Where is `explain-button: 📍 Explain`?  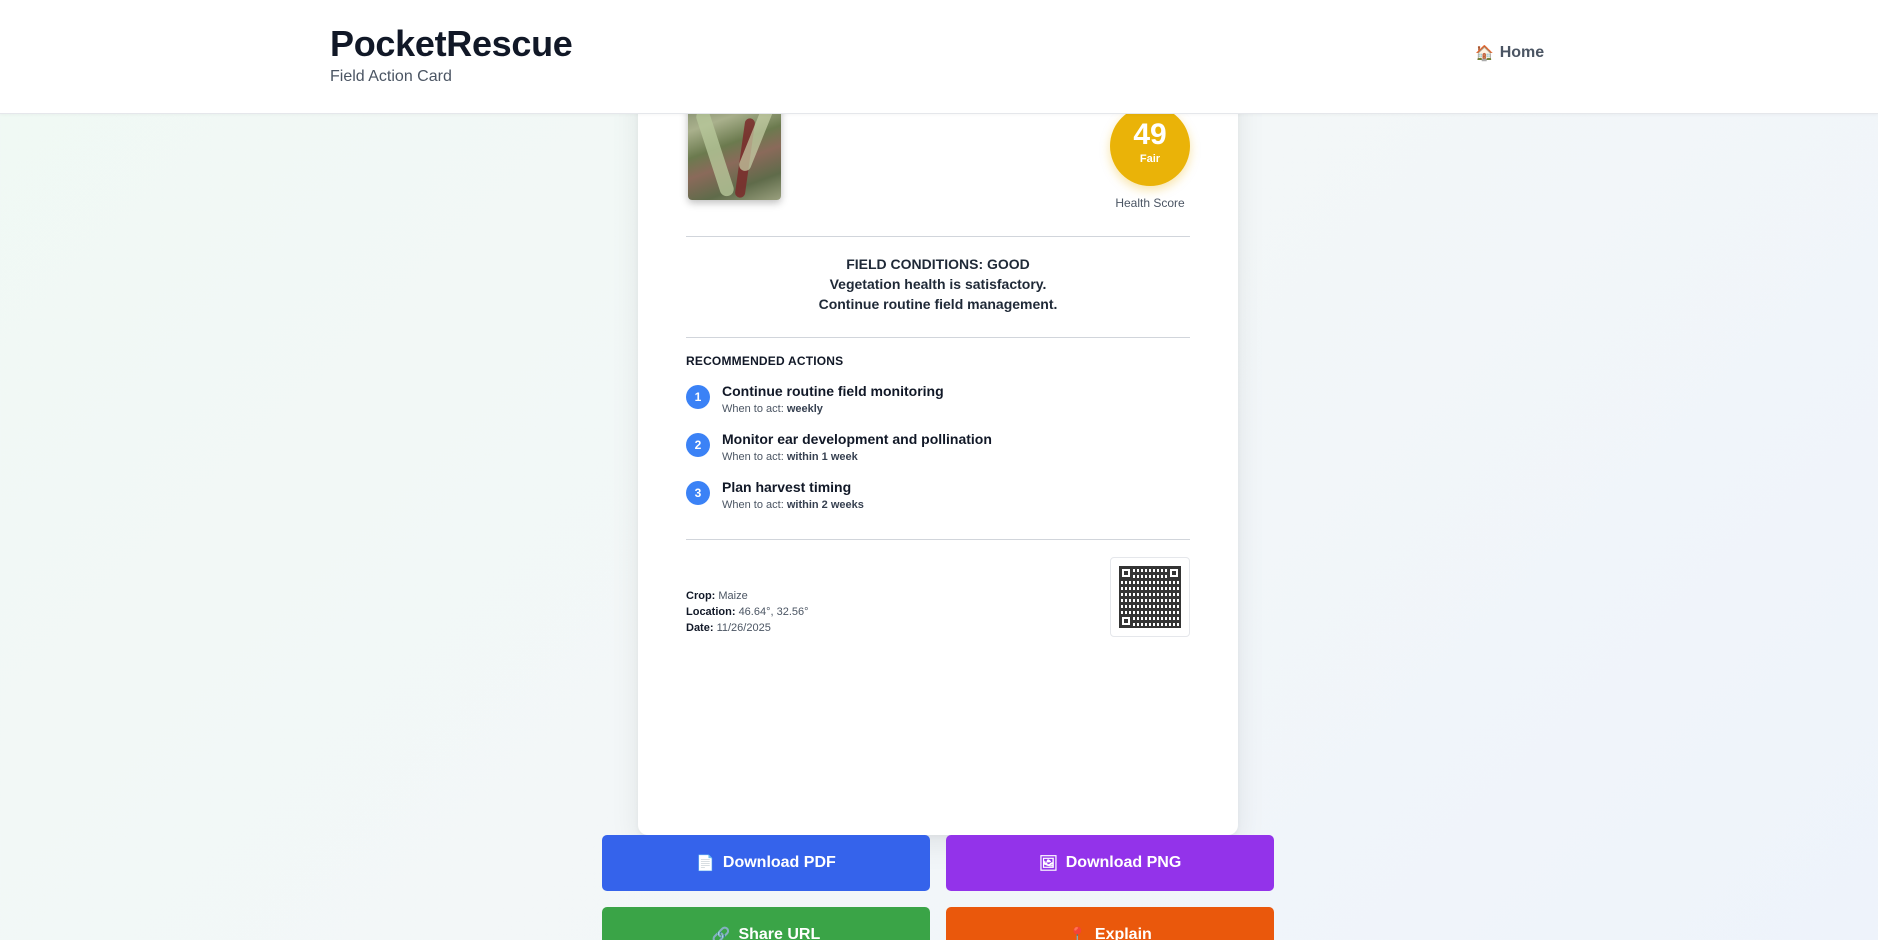
explain-button: 📍 Explain is located at coordinates (1110, 923).